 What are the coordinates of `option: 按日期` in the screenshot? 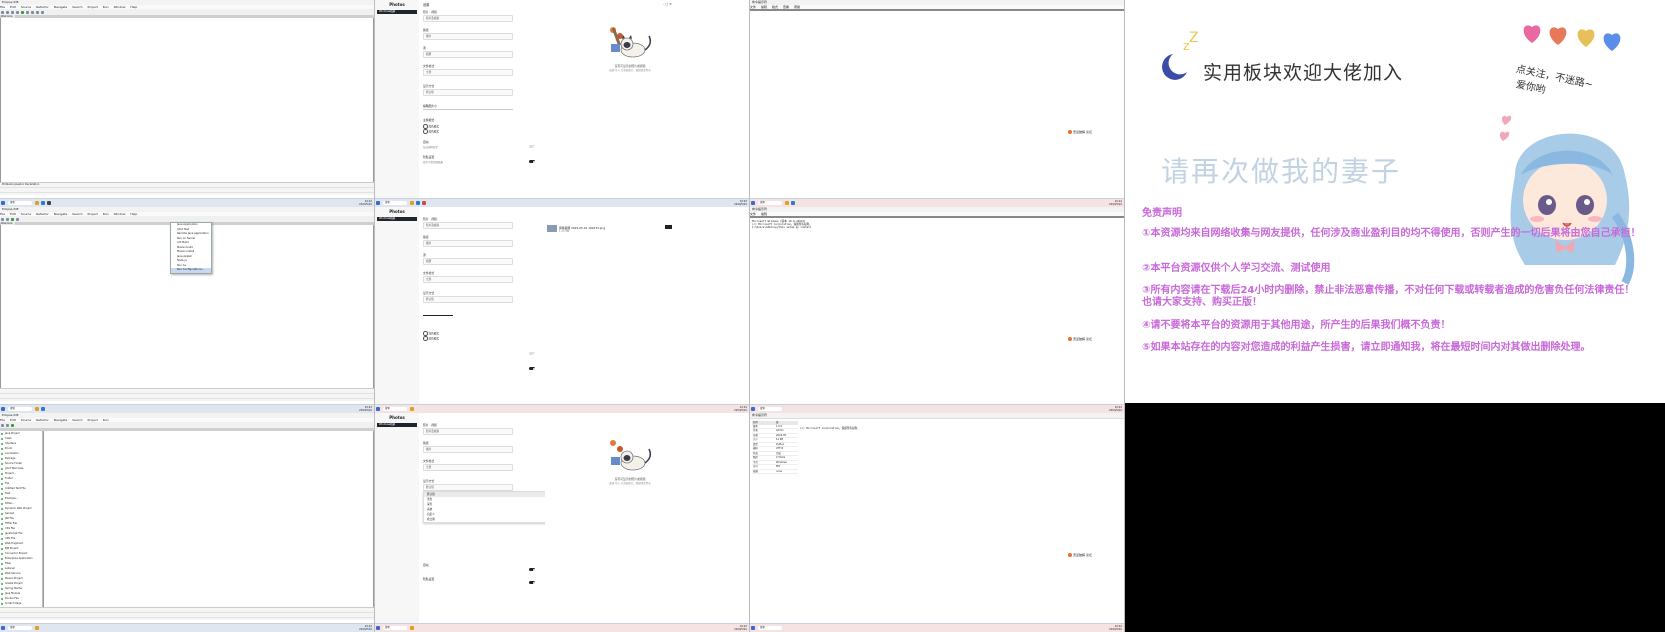 It's located at (486, 519).